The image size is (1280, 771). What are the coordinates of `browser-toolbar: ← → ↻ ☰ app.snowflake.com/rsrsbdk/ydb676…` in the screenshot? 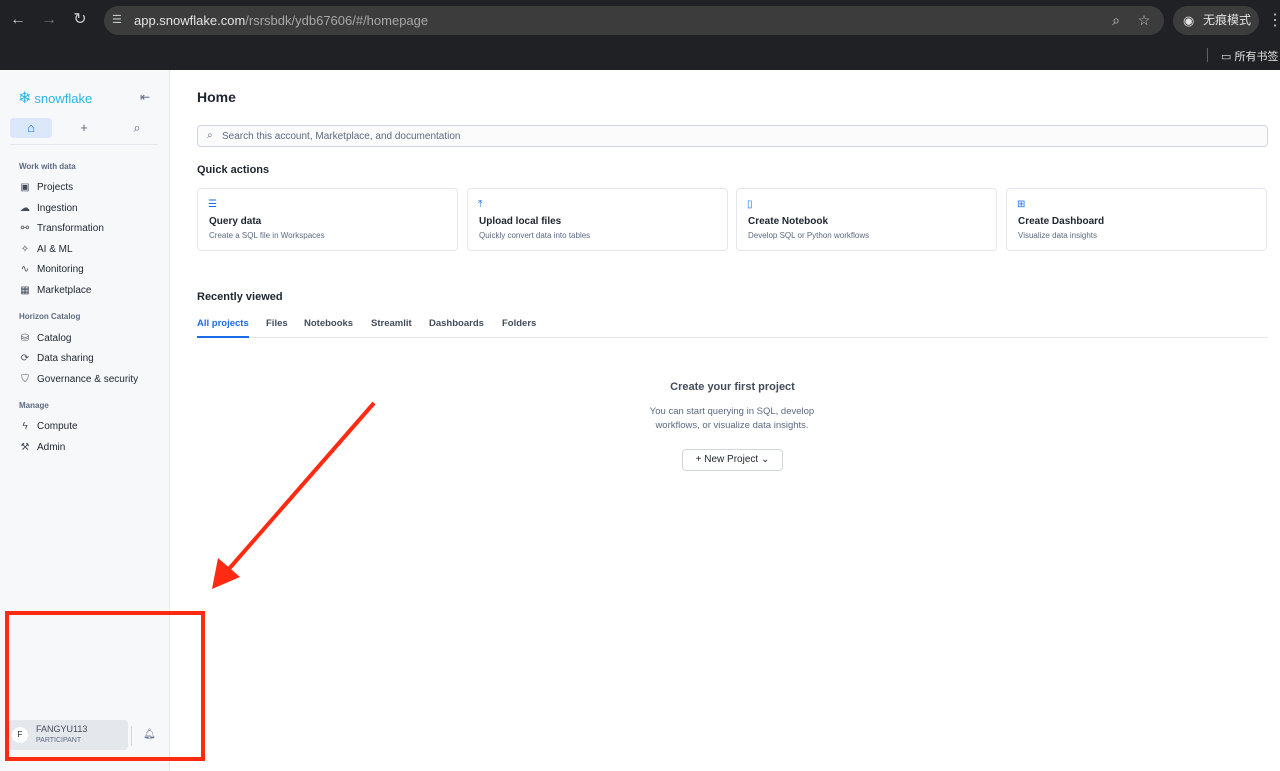 It's located at (640, 20).